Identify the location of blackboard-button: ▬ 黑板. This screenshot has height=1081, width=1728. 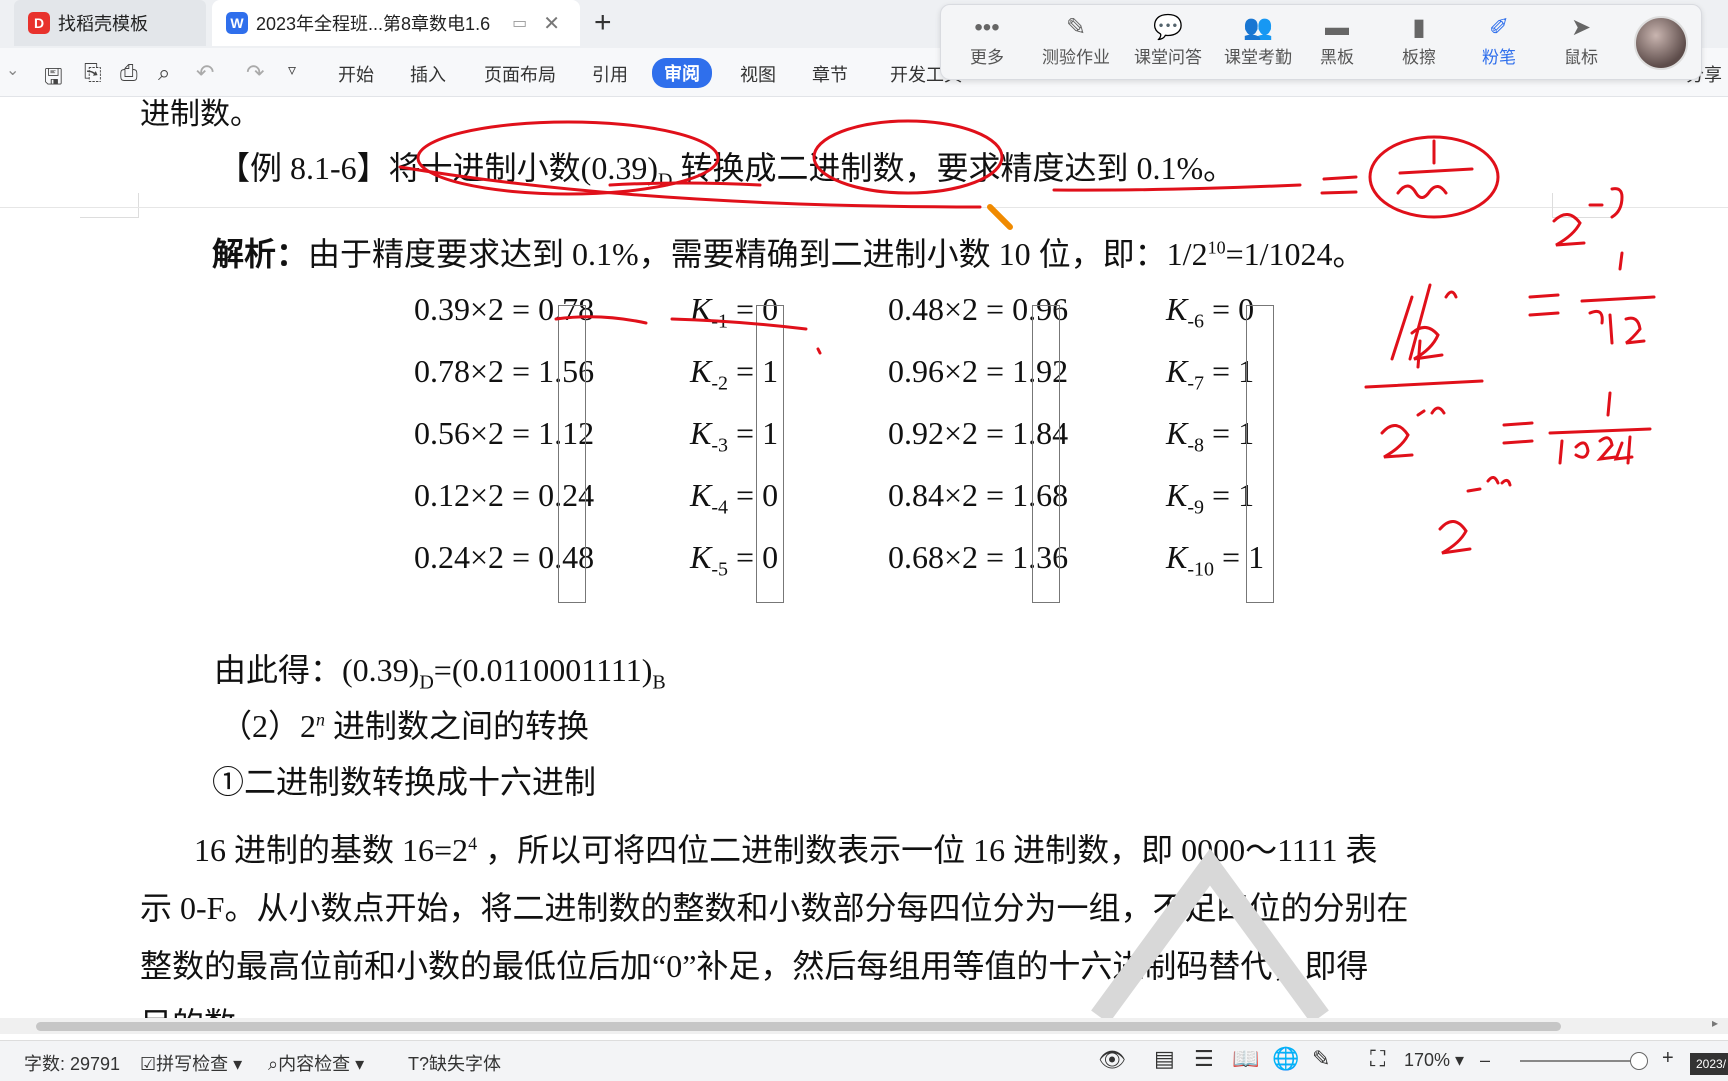
(1337, 40).